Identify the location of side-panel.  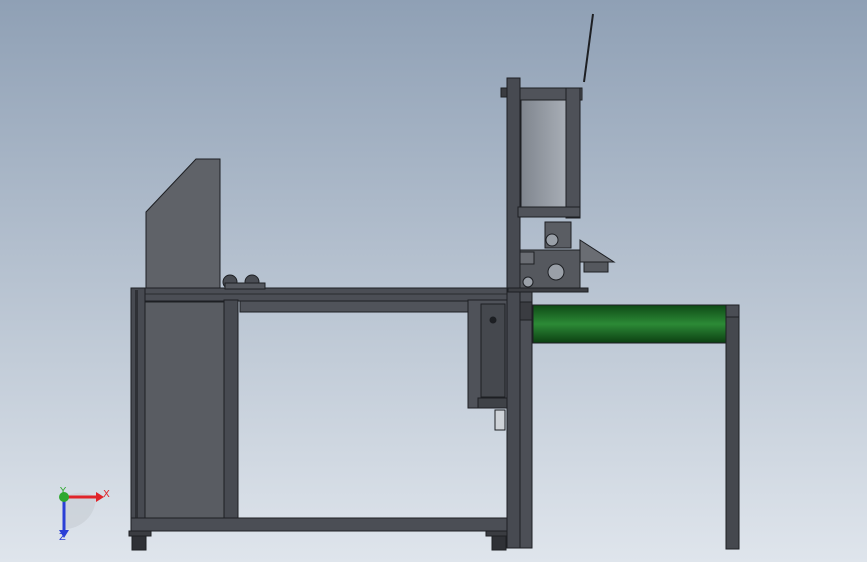
(184, 410).